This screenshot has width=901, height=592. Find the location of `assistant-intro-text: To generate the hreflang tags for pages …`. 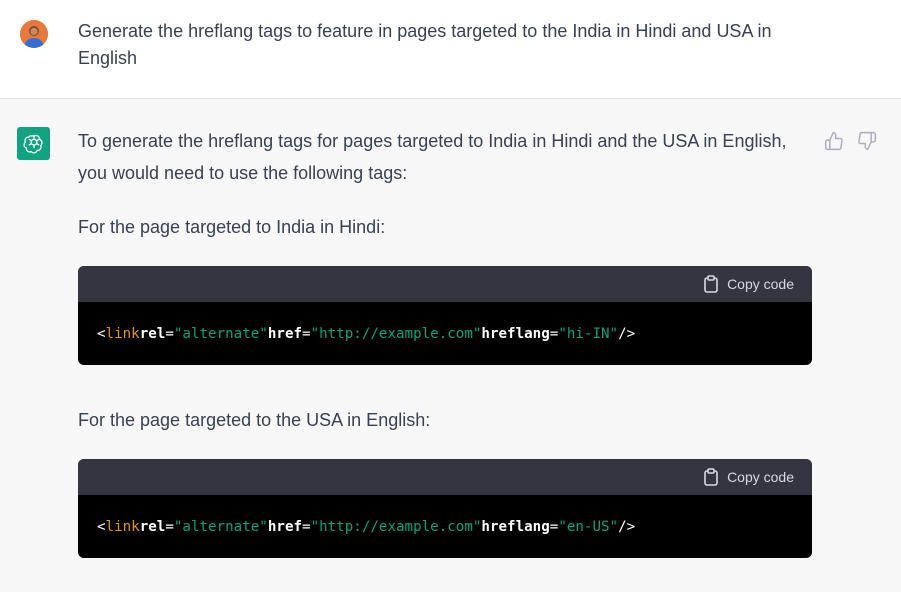

assistant-intro-text: To generate the hreflang tags for pages … is located at coordinates (432, 157).